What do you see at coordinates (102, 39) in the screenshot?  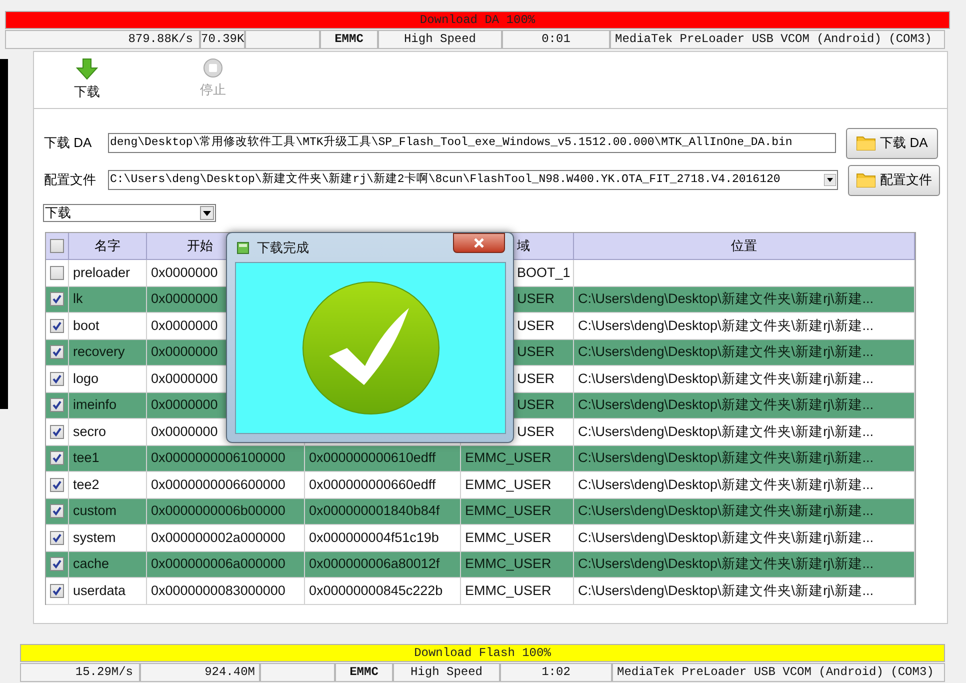 I see `speed-text: 879.88K/s` at bounding box center [102, 39].